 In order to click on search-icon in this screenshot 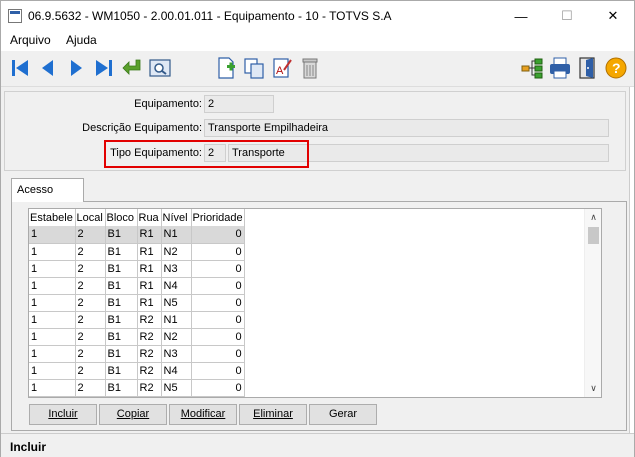, I will do `click(160, 68)`.